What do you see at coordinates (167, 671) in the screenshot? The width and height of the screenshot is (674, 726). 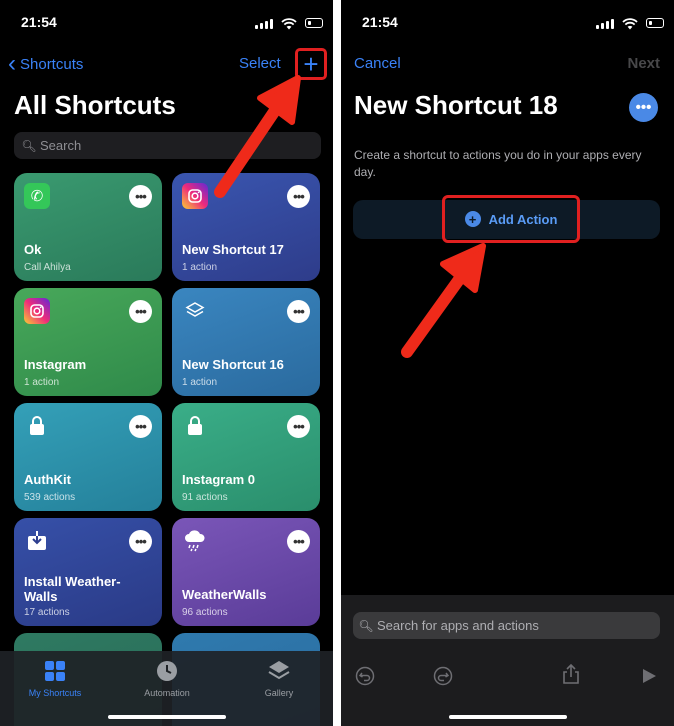 I see `clock-check-icon` at bounding box center [167, 671].